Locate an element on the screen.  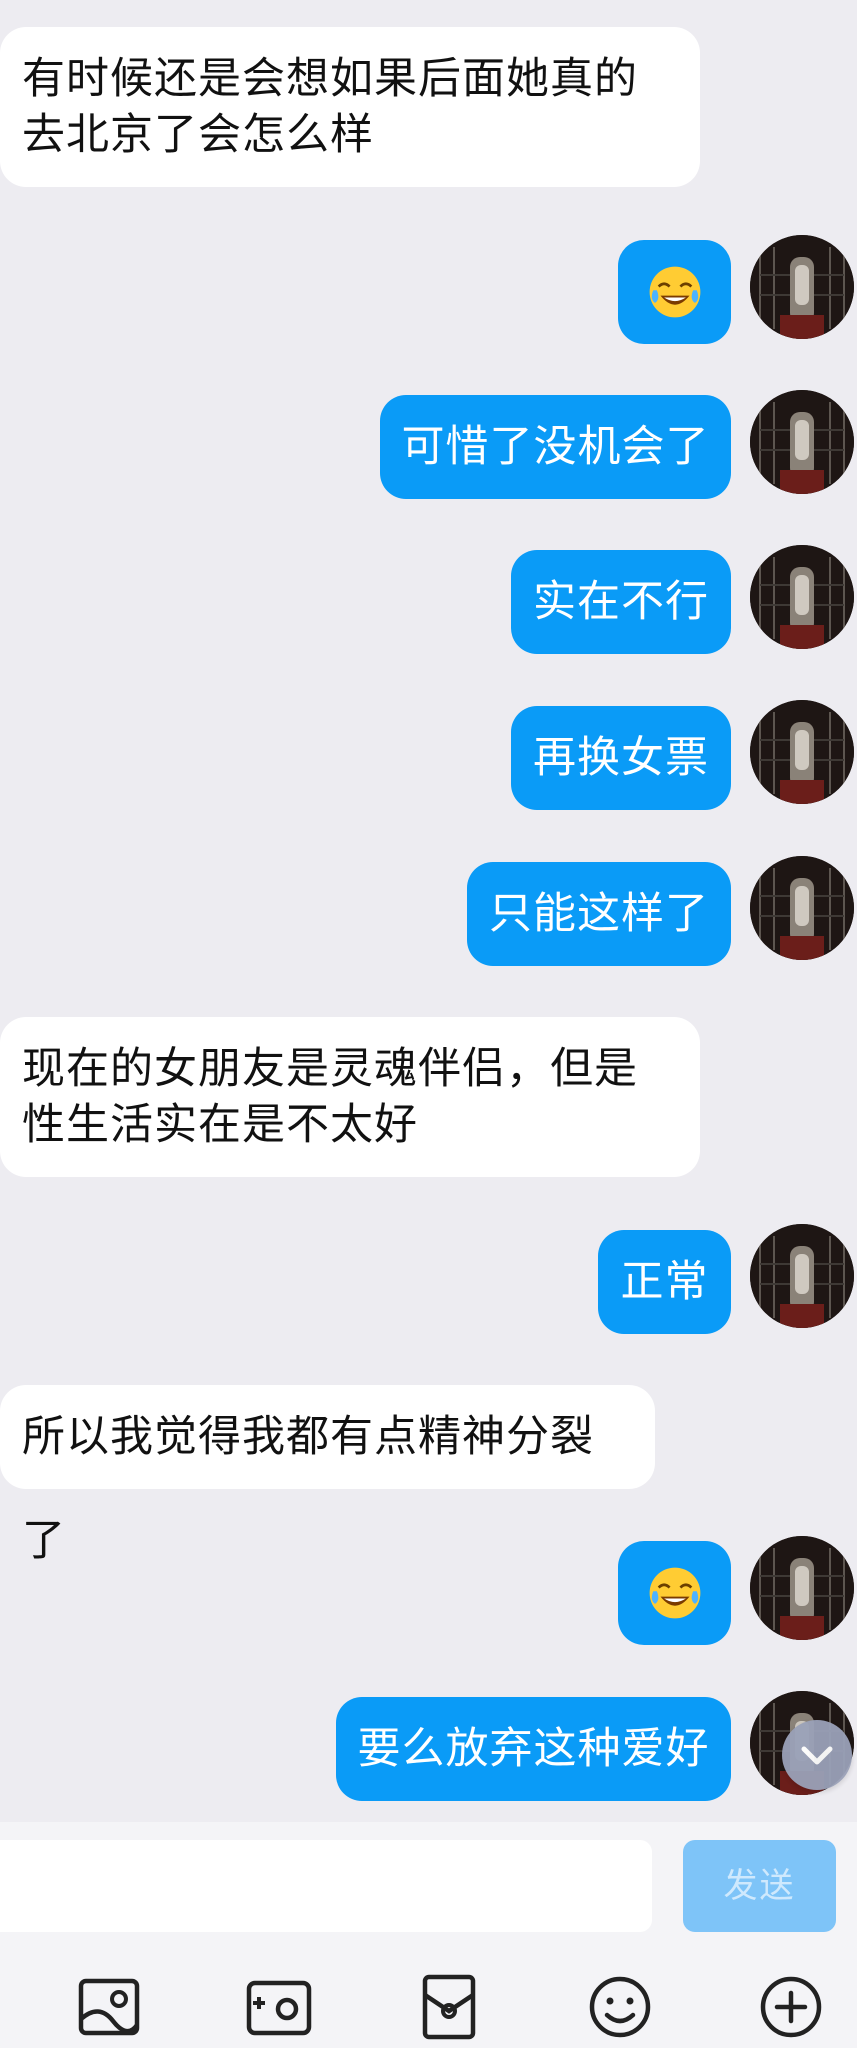
message-text: 正常 is located at coordinates (664, 1282).